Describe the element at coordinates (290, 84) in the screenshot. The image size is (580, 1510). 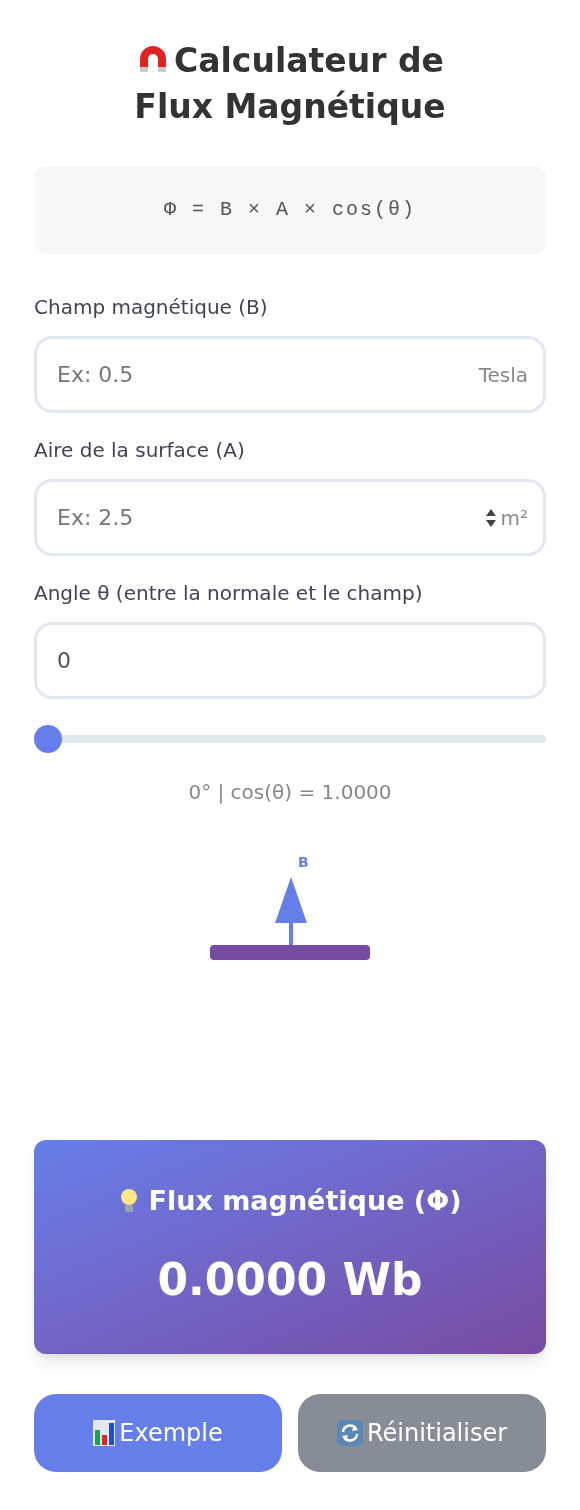
I see `page-title: Calculateur de Flux Magnétique` at that location.